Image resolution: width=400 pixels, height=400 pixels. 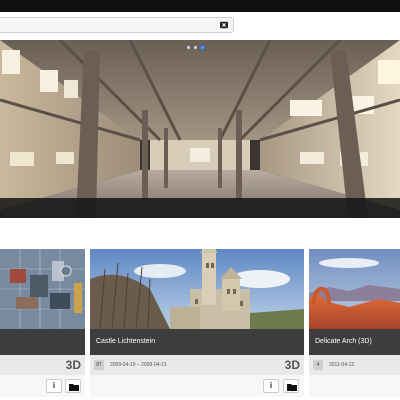 I want to click on carousel-dot-active, so click(x=202, y=47).